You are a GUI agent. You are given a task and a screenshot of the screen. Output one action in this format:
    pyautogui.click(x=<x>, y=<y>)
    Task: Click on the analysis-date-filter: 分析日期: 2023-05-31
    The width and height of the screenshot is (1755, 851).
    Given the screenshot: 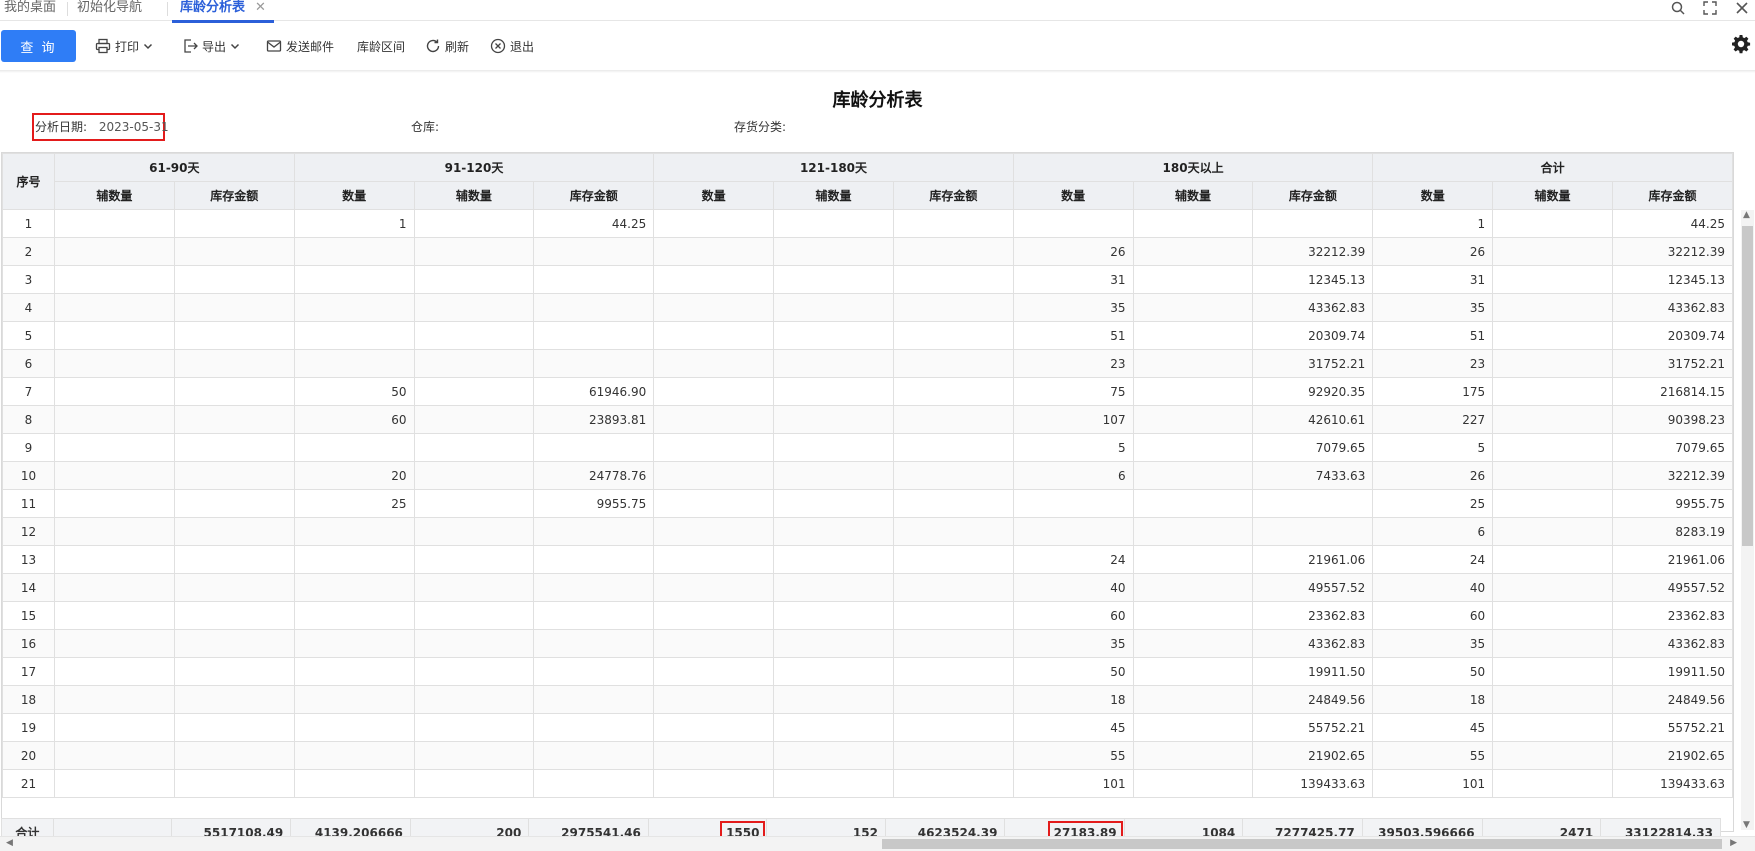 What is the action you would take?
    pyautogui.click(x=102, y=126)
    